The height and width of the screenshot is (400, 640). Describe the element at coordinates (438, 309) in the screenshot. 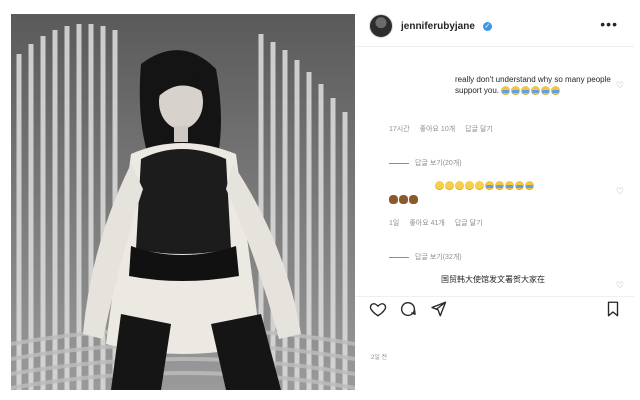

I see `share-icon` at that location.